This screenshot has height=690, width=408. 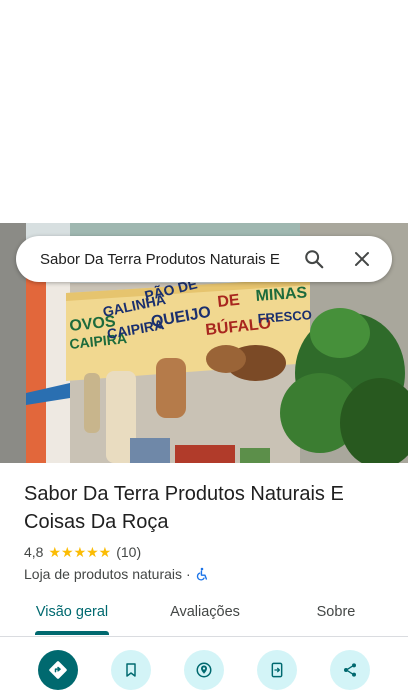 I want to click on sign-de: DE, so click(x=229, y=301).